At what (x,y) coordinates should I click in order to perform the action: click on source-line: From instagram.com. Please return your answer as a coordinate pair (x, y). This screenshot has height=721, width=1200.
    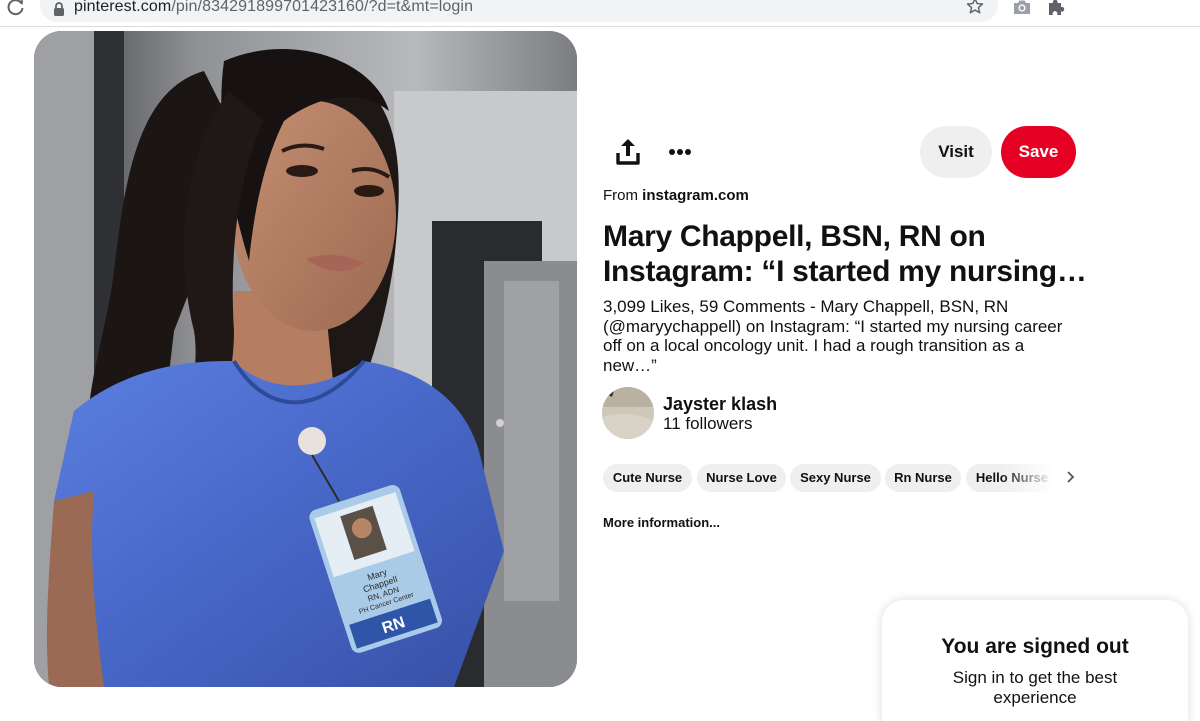
    Looking at the image, I should click on (676, 195).